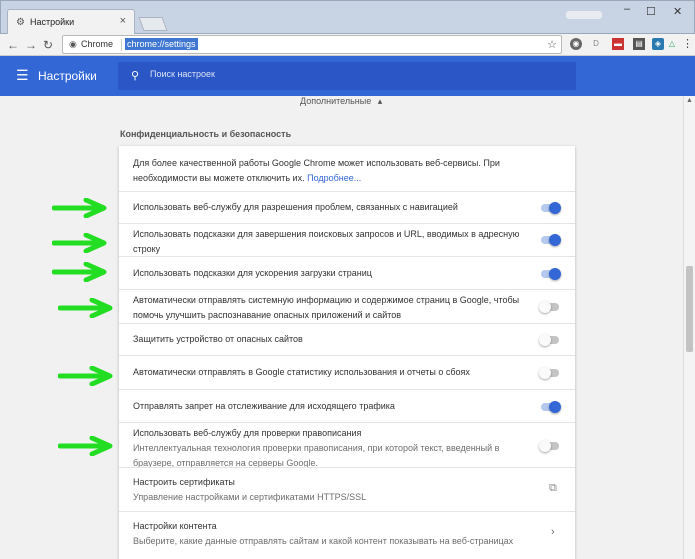  I want to click on scrollbar: ▲, so click(689, 327).